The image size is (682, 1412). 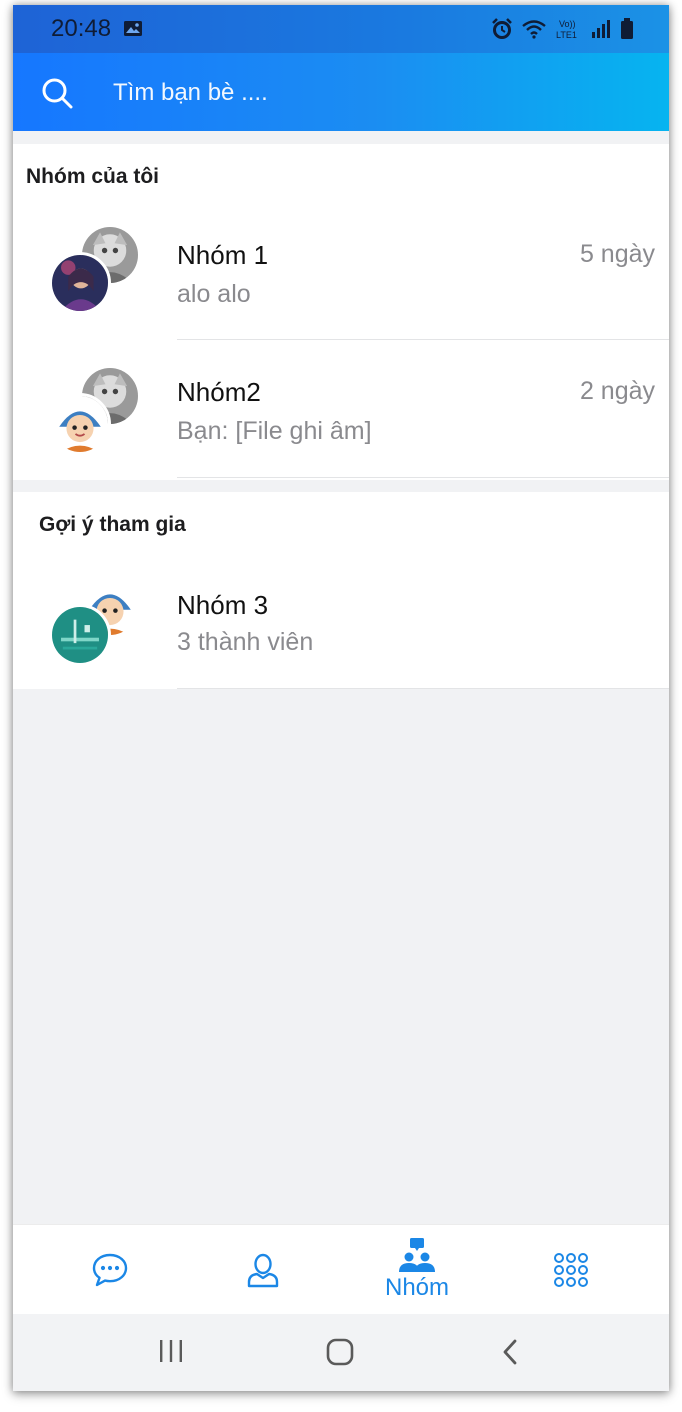 I want to click on nav-tab-messages, so click(x=110, y=1270).